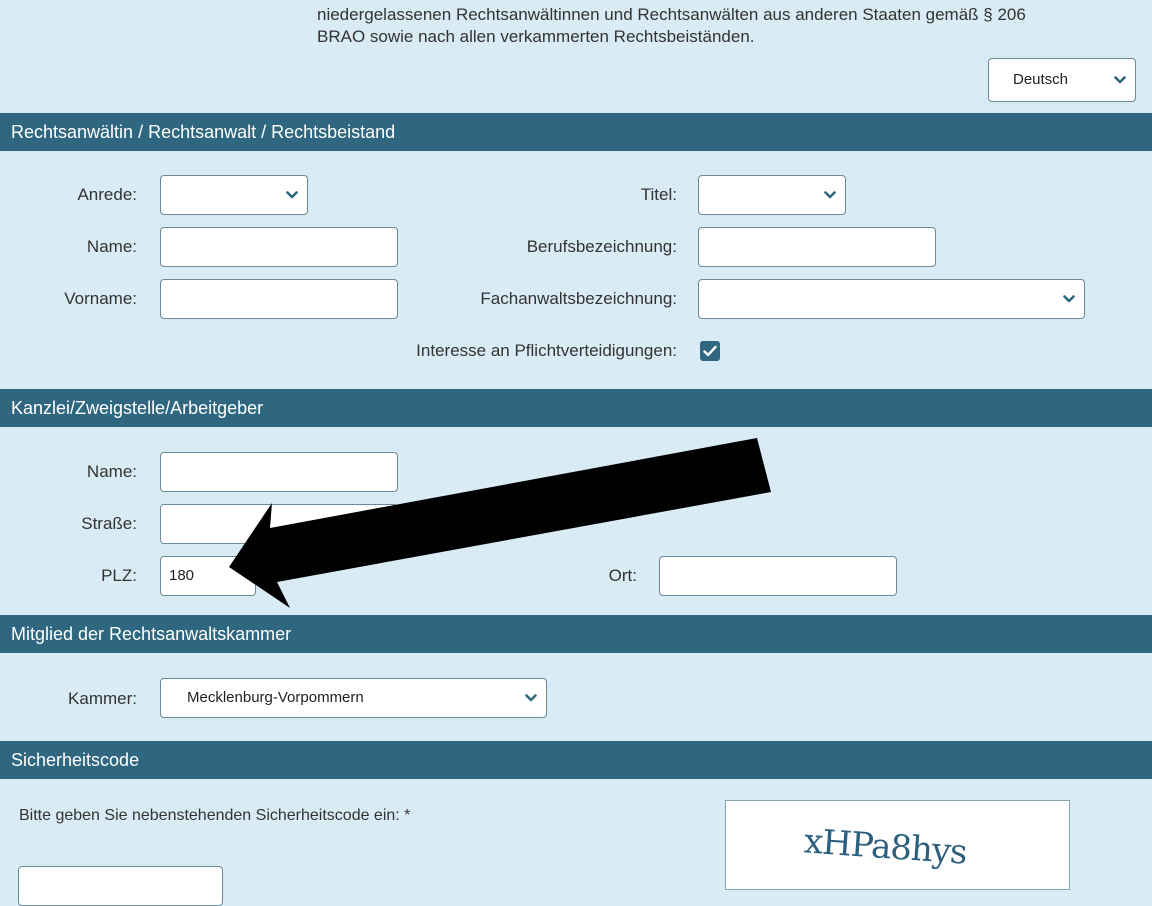 This screenshot has height=906, width=1152. I want to click on captcha-image: xHPa8hys, so click(897, 845).